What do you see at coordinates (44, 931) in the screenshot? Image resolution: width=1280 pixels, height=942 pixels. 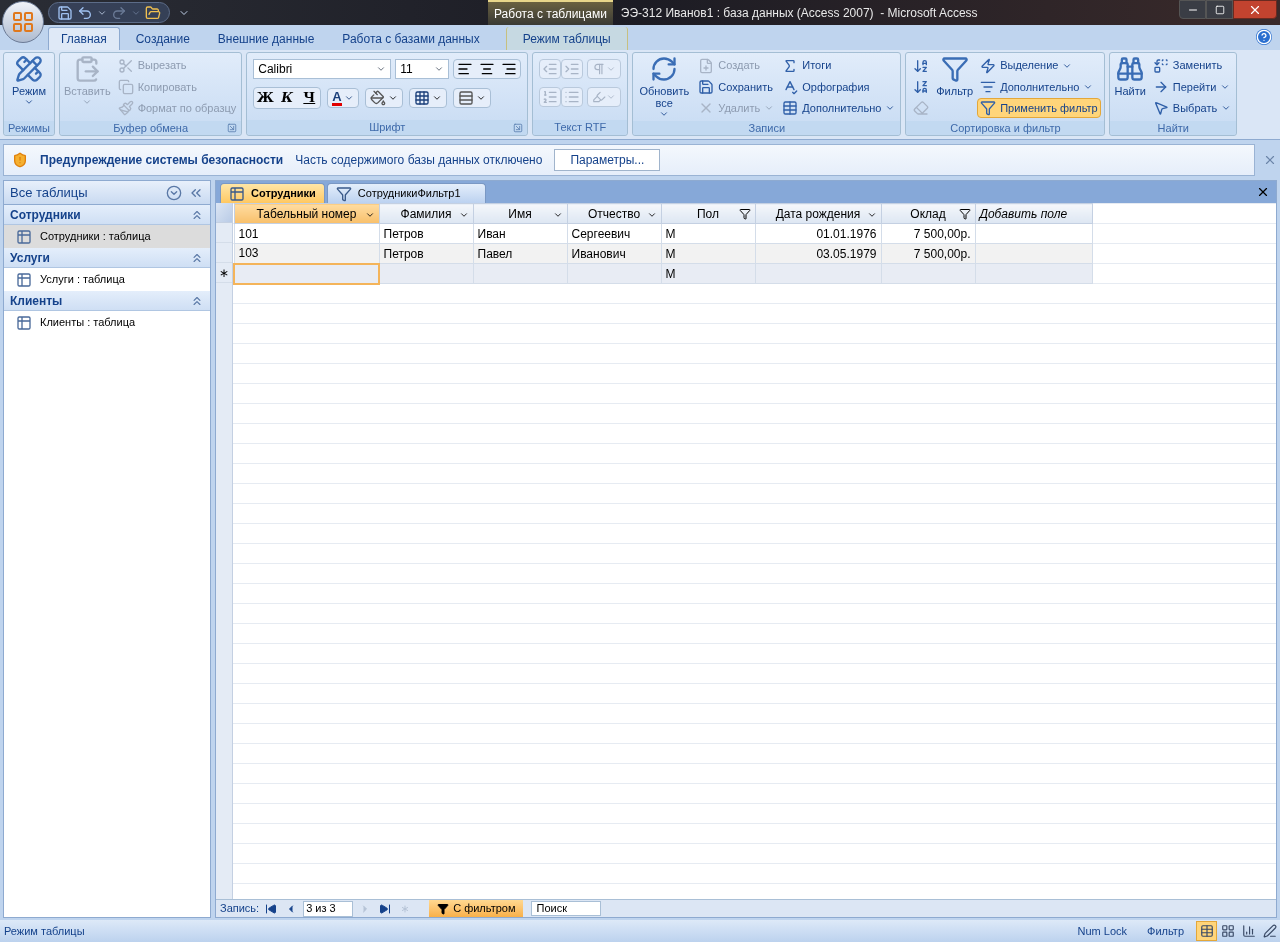 I see `status-text: Режим таблицы` at bounding box center [44, 931].